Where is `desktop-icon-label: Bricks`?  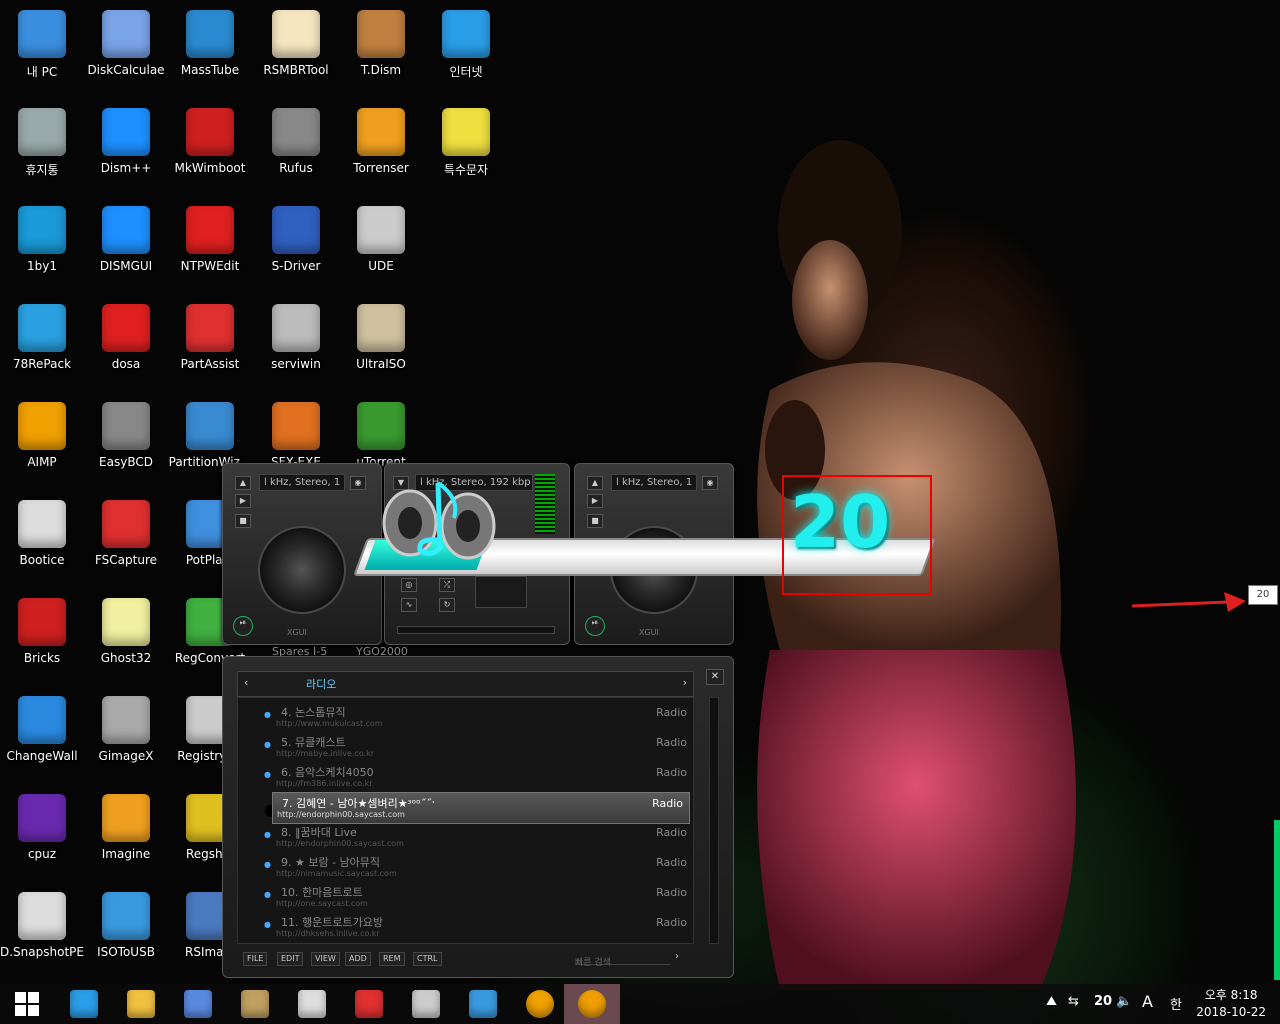
desktop-icon-label: Bricks is located at coordinates (42, 658).